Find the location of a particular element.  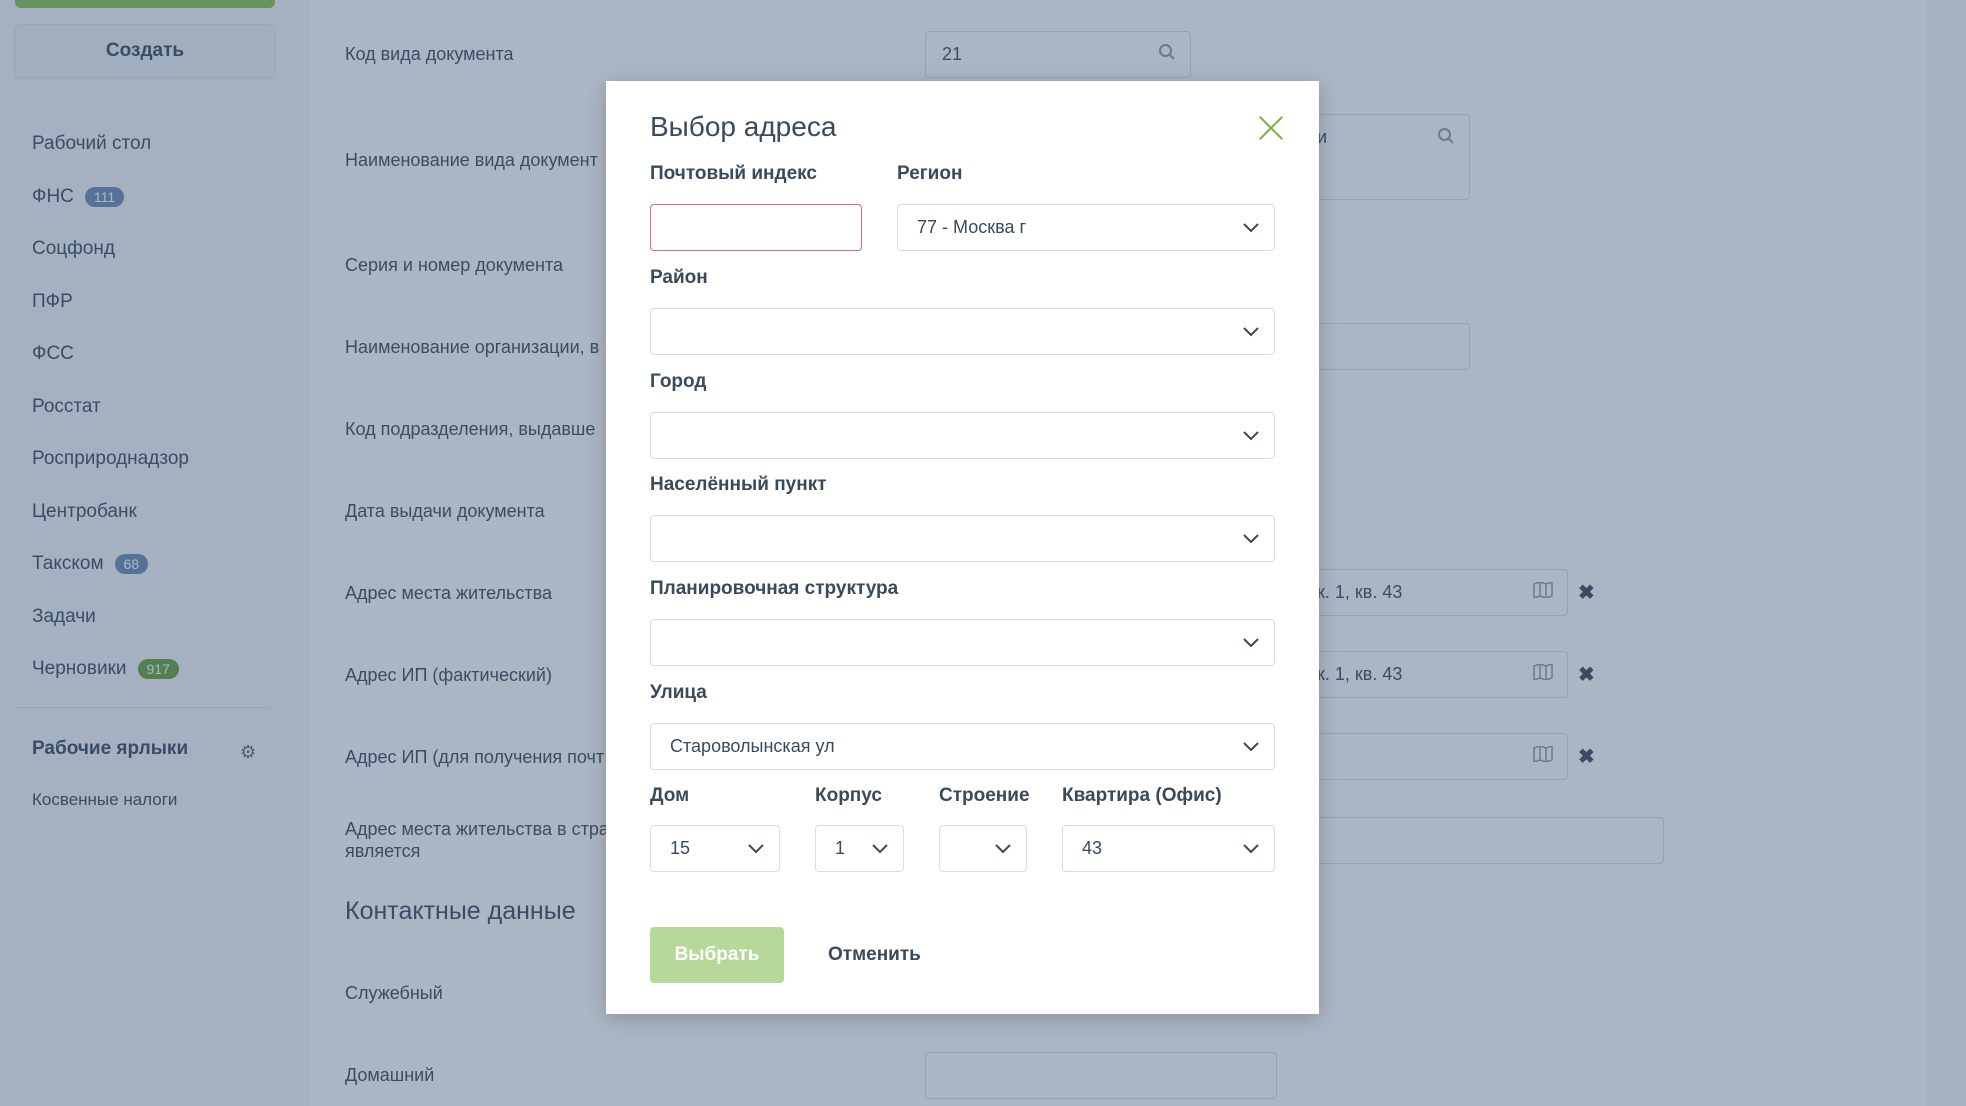

building-value: 1 is located at coordinates (840, 848).